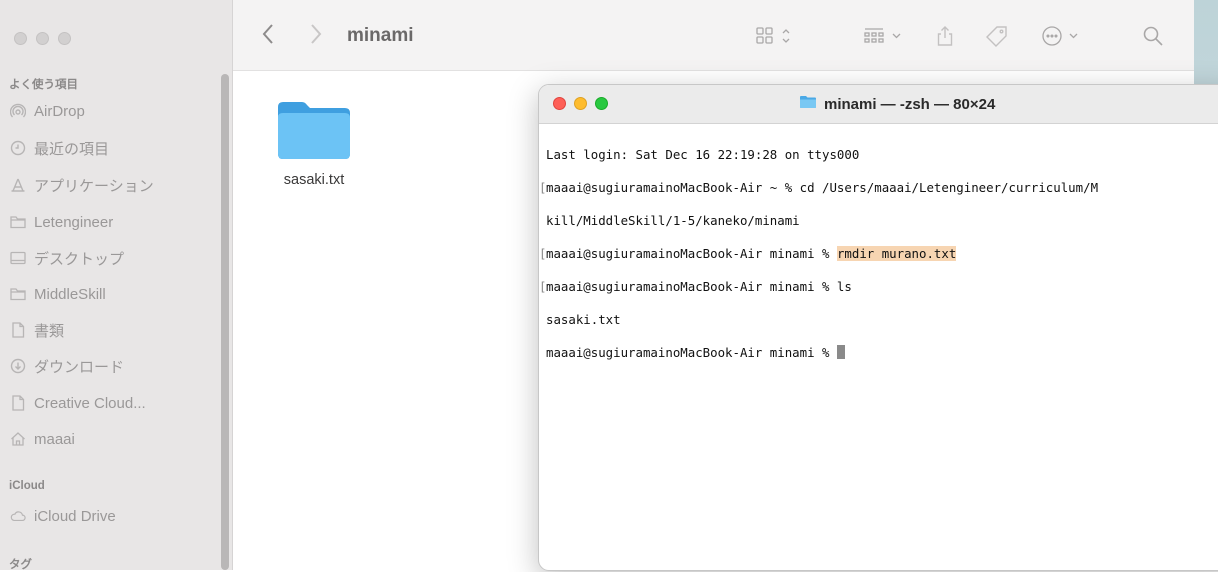 This screenshot has height=572, width=1218. I want to click on sidebar-item-icloud-drive: iCloud Drive, so click(63, 516).